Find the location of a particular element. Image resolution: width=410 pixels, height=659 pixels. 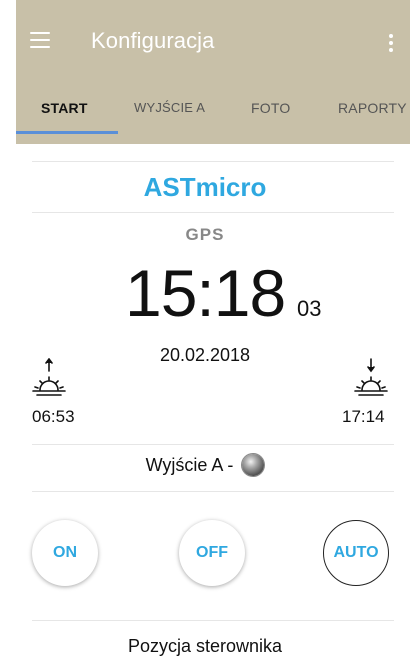

clock-time: 15:18 is located at coordinates (205, 293).